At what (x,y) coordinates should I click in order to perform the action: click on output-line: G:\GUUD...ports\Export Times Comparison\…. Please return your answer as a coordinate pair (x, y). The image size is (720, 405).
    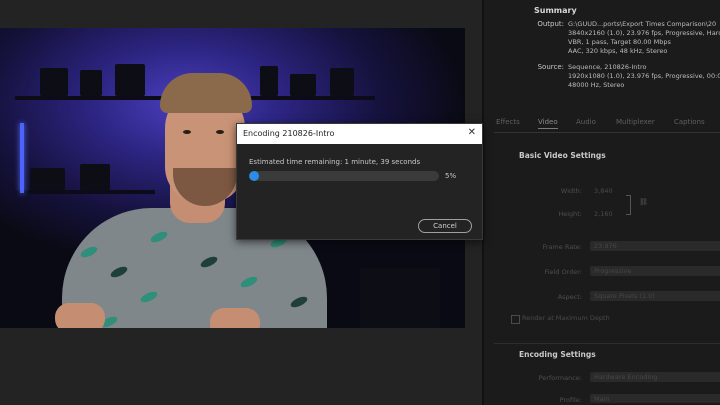
    Looking at the image, I should click on (642, 24).